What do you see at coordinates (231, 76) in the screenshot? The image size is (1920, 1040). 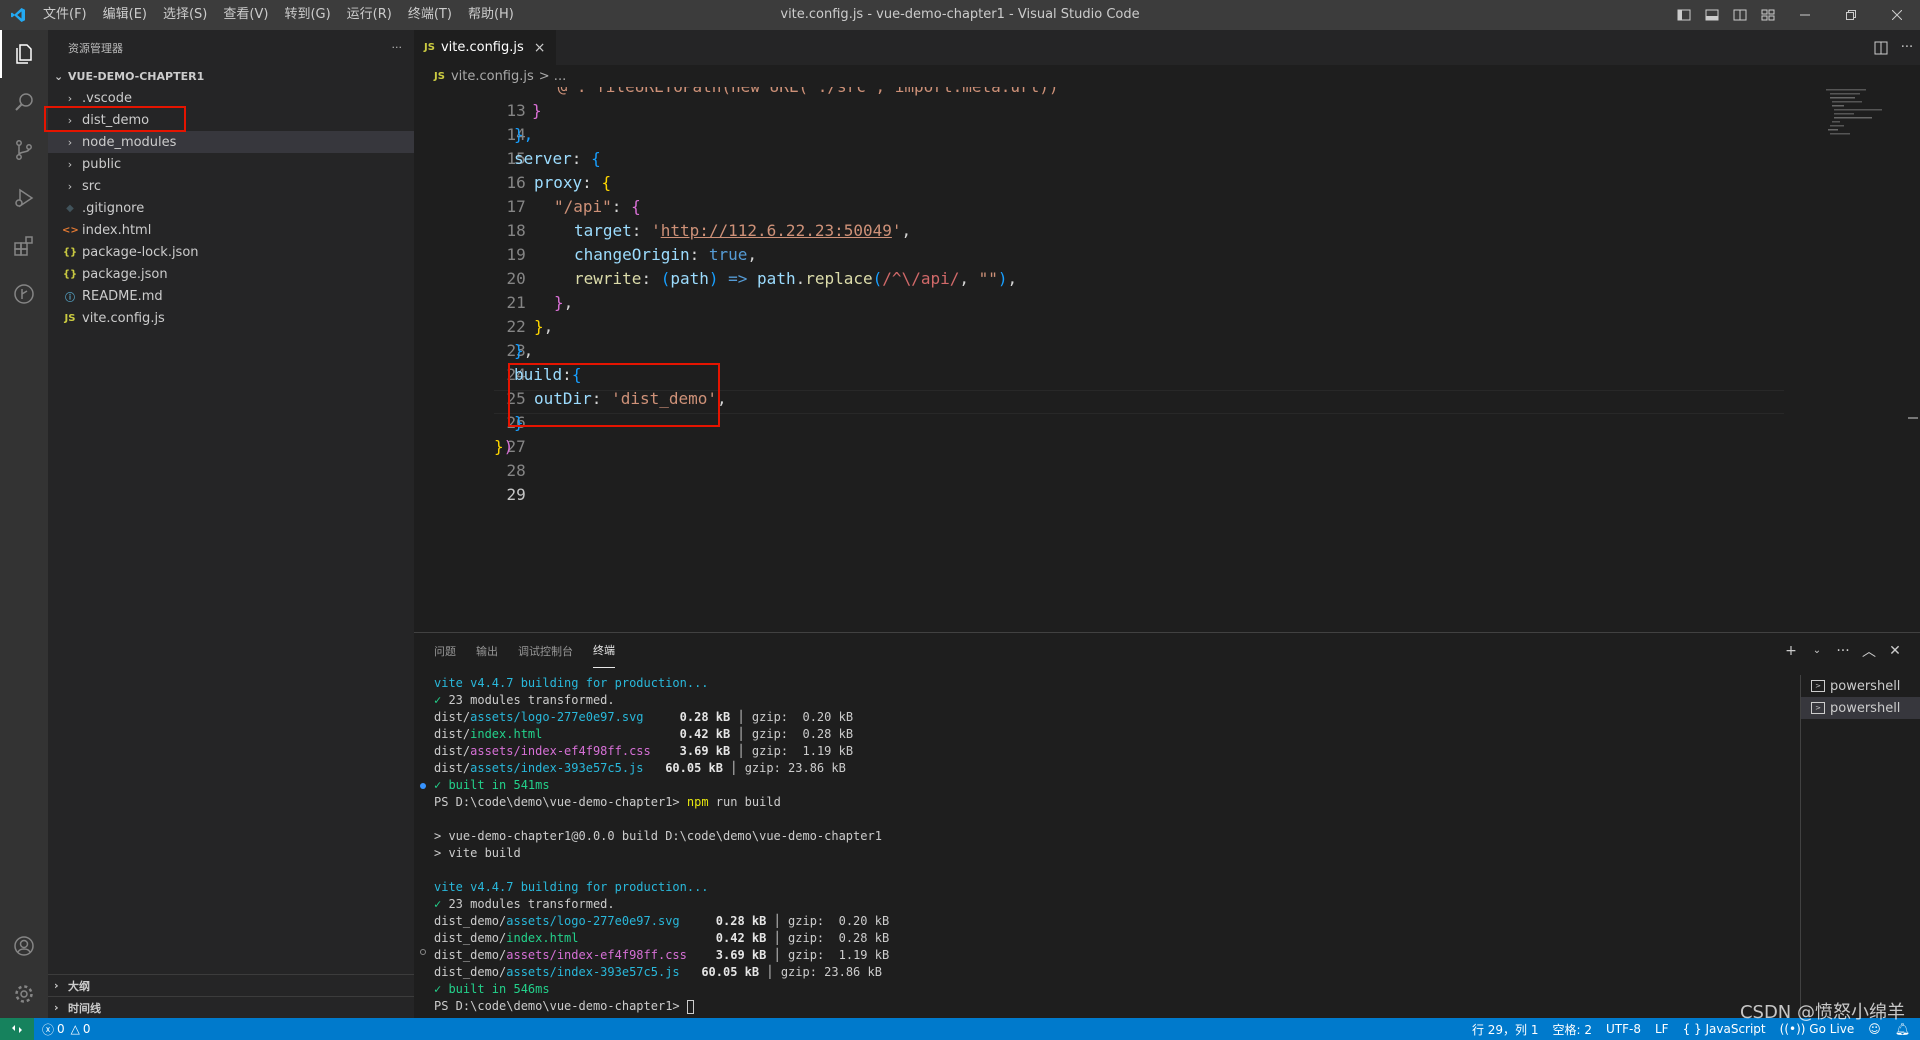 I see `project-folder-header: ⌄ VUE-DEMO-CHAPTER1` at bounding box center [231, 76].